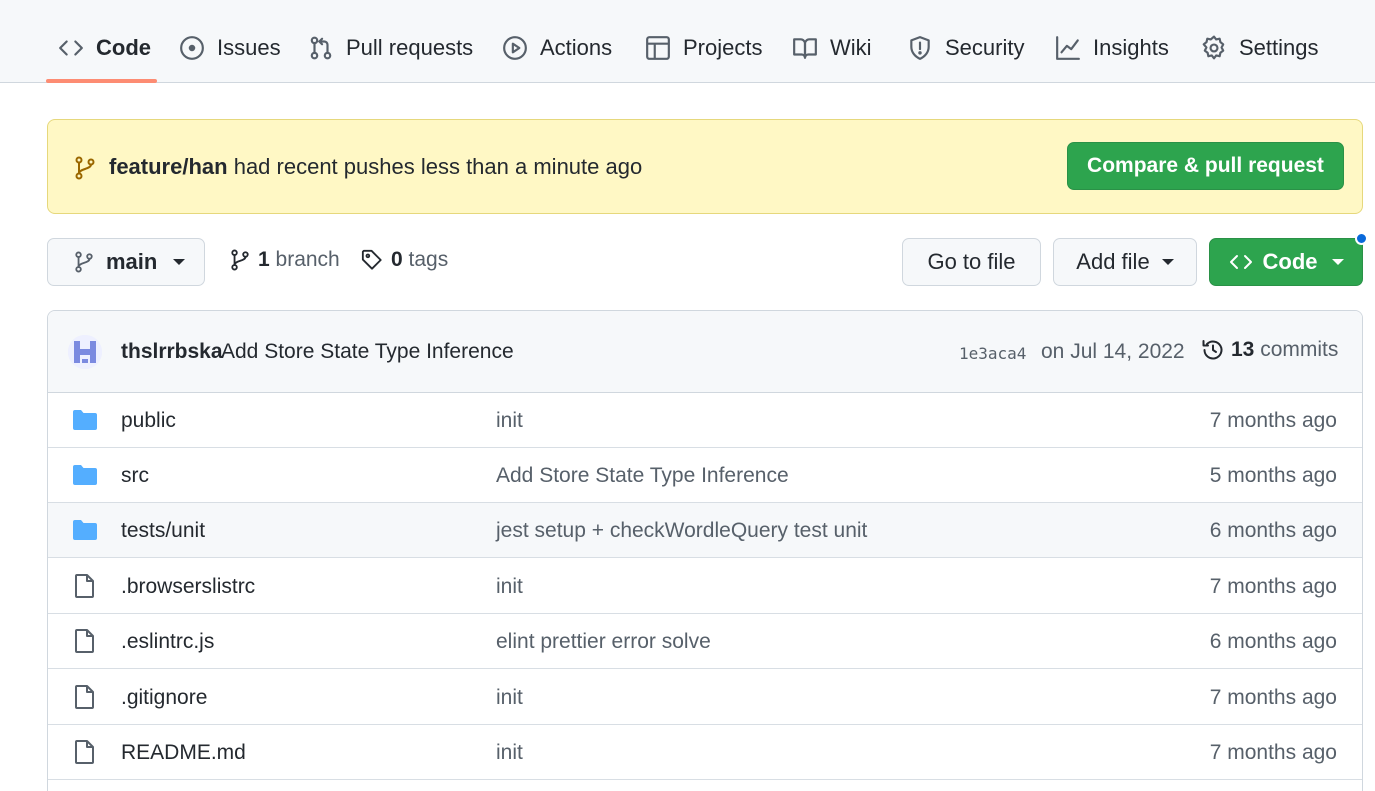 The width and height of the screenshot is (1375, 791). What do you see at coordinates (1279, 47) in the screenshot?
I see `tab-settings-label: Settings` at bounding box center [1279, 47].